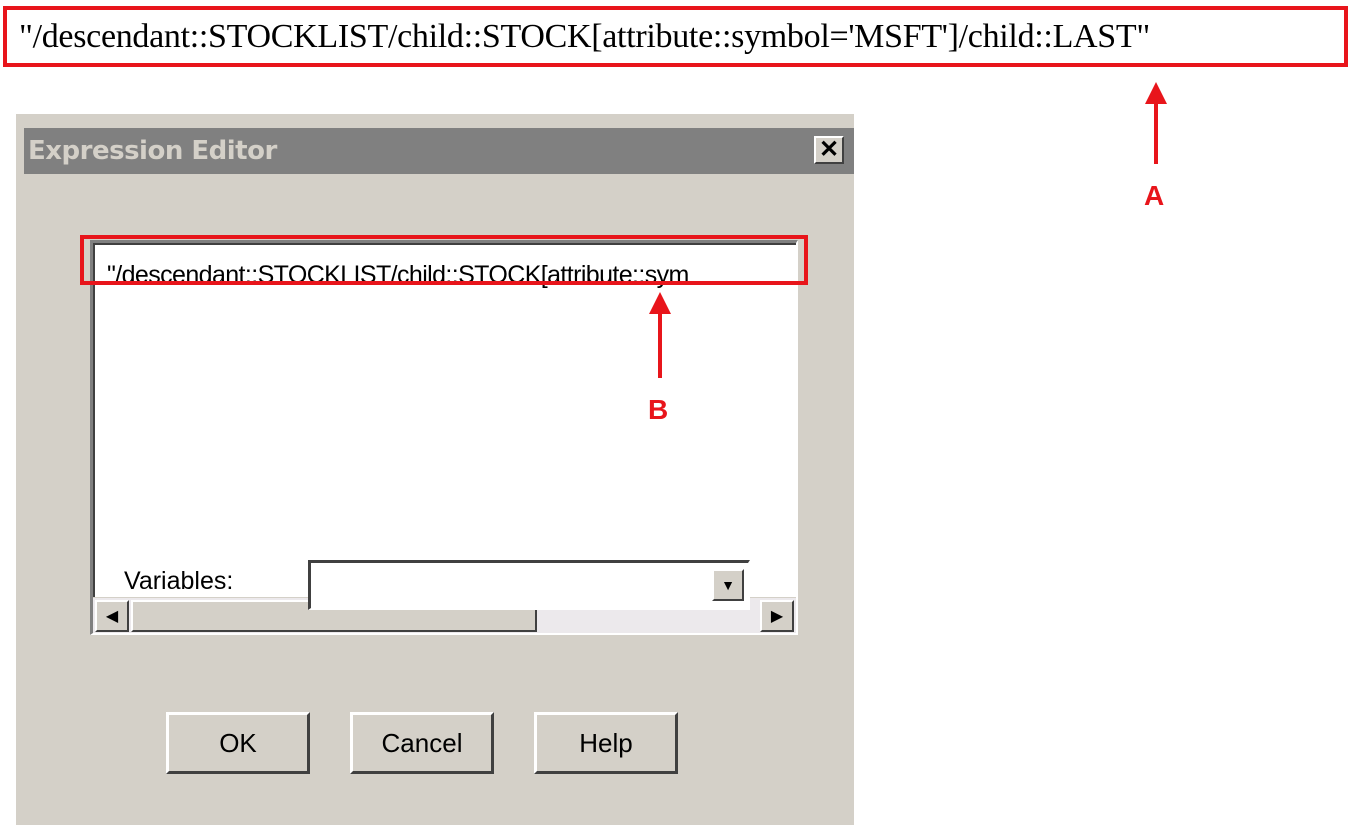  I want to click on close-icon: ✕, so click(829, 149).